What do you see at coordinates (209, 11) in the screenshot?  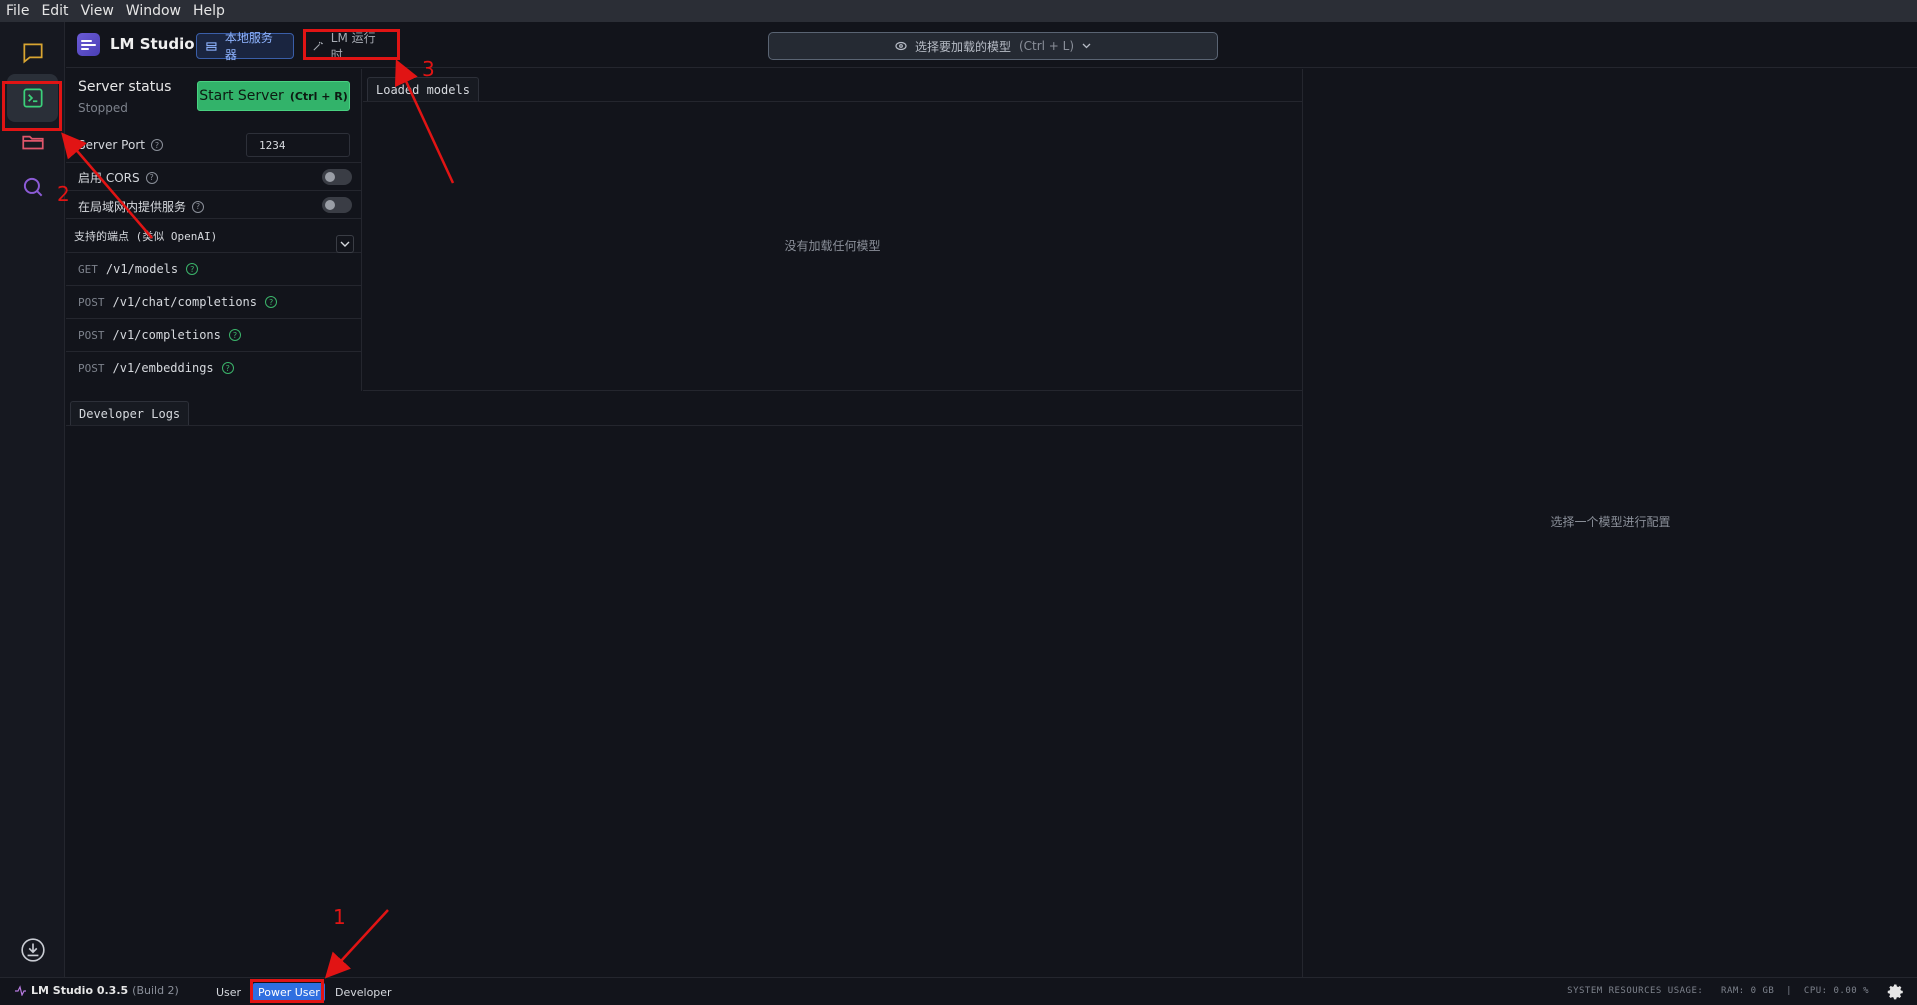 I see `menu-help: Help` at bounding box center [209, 11].